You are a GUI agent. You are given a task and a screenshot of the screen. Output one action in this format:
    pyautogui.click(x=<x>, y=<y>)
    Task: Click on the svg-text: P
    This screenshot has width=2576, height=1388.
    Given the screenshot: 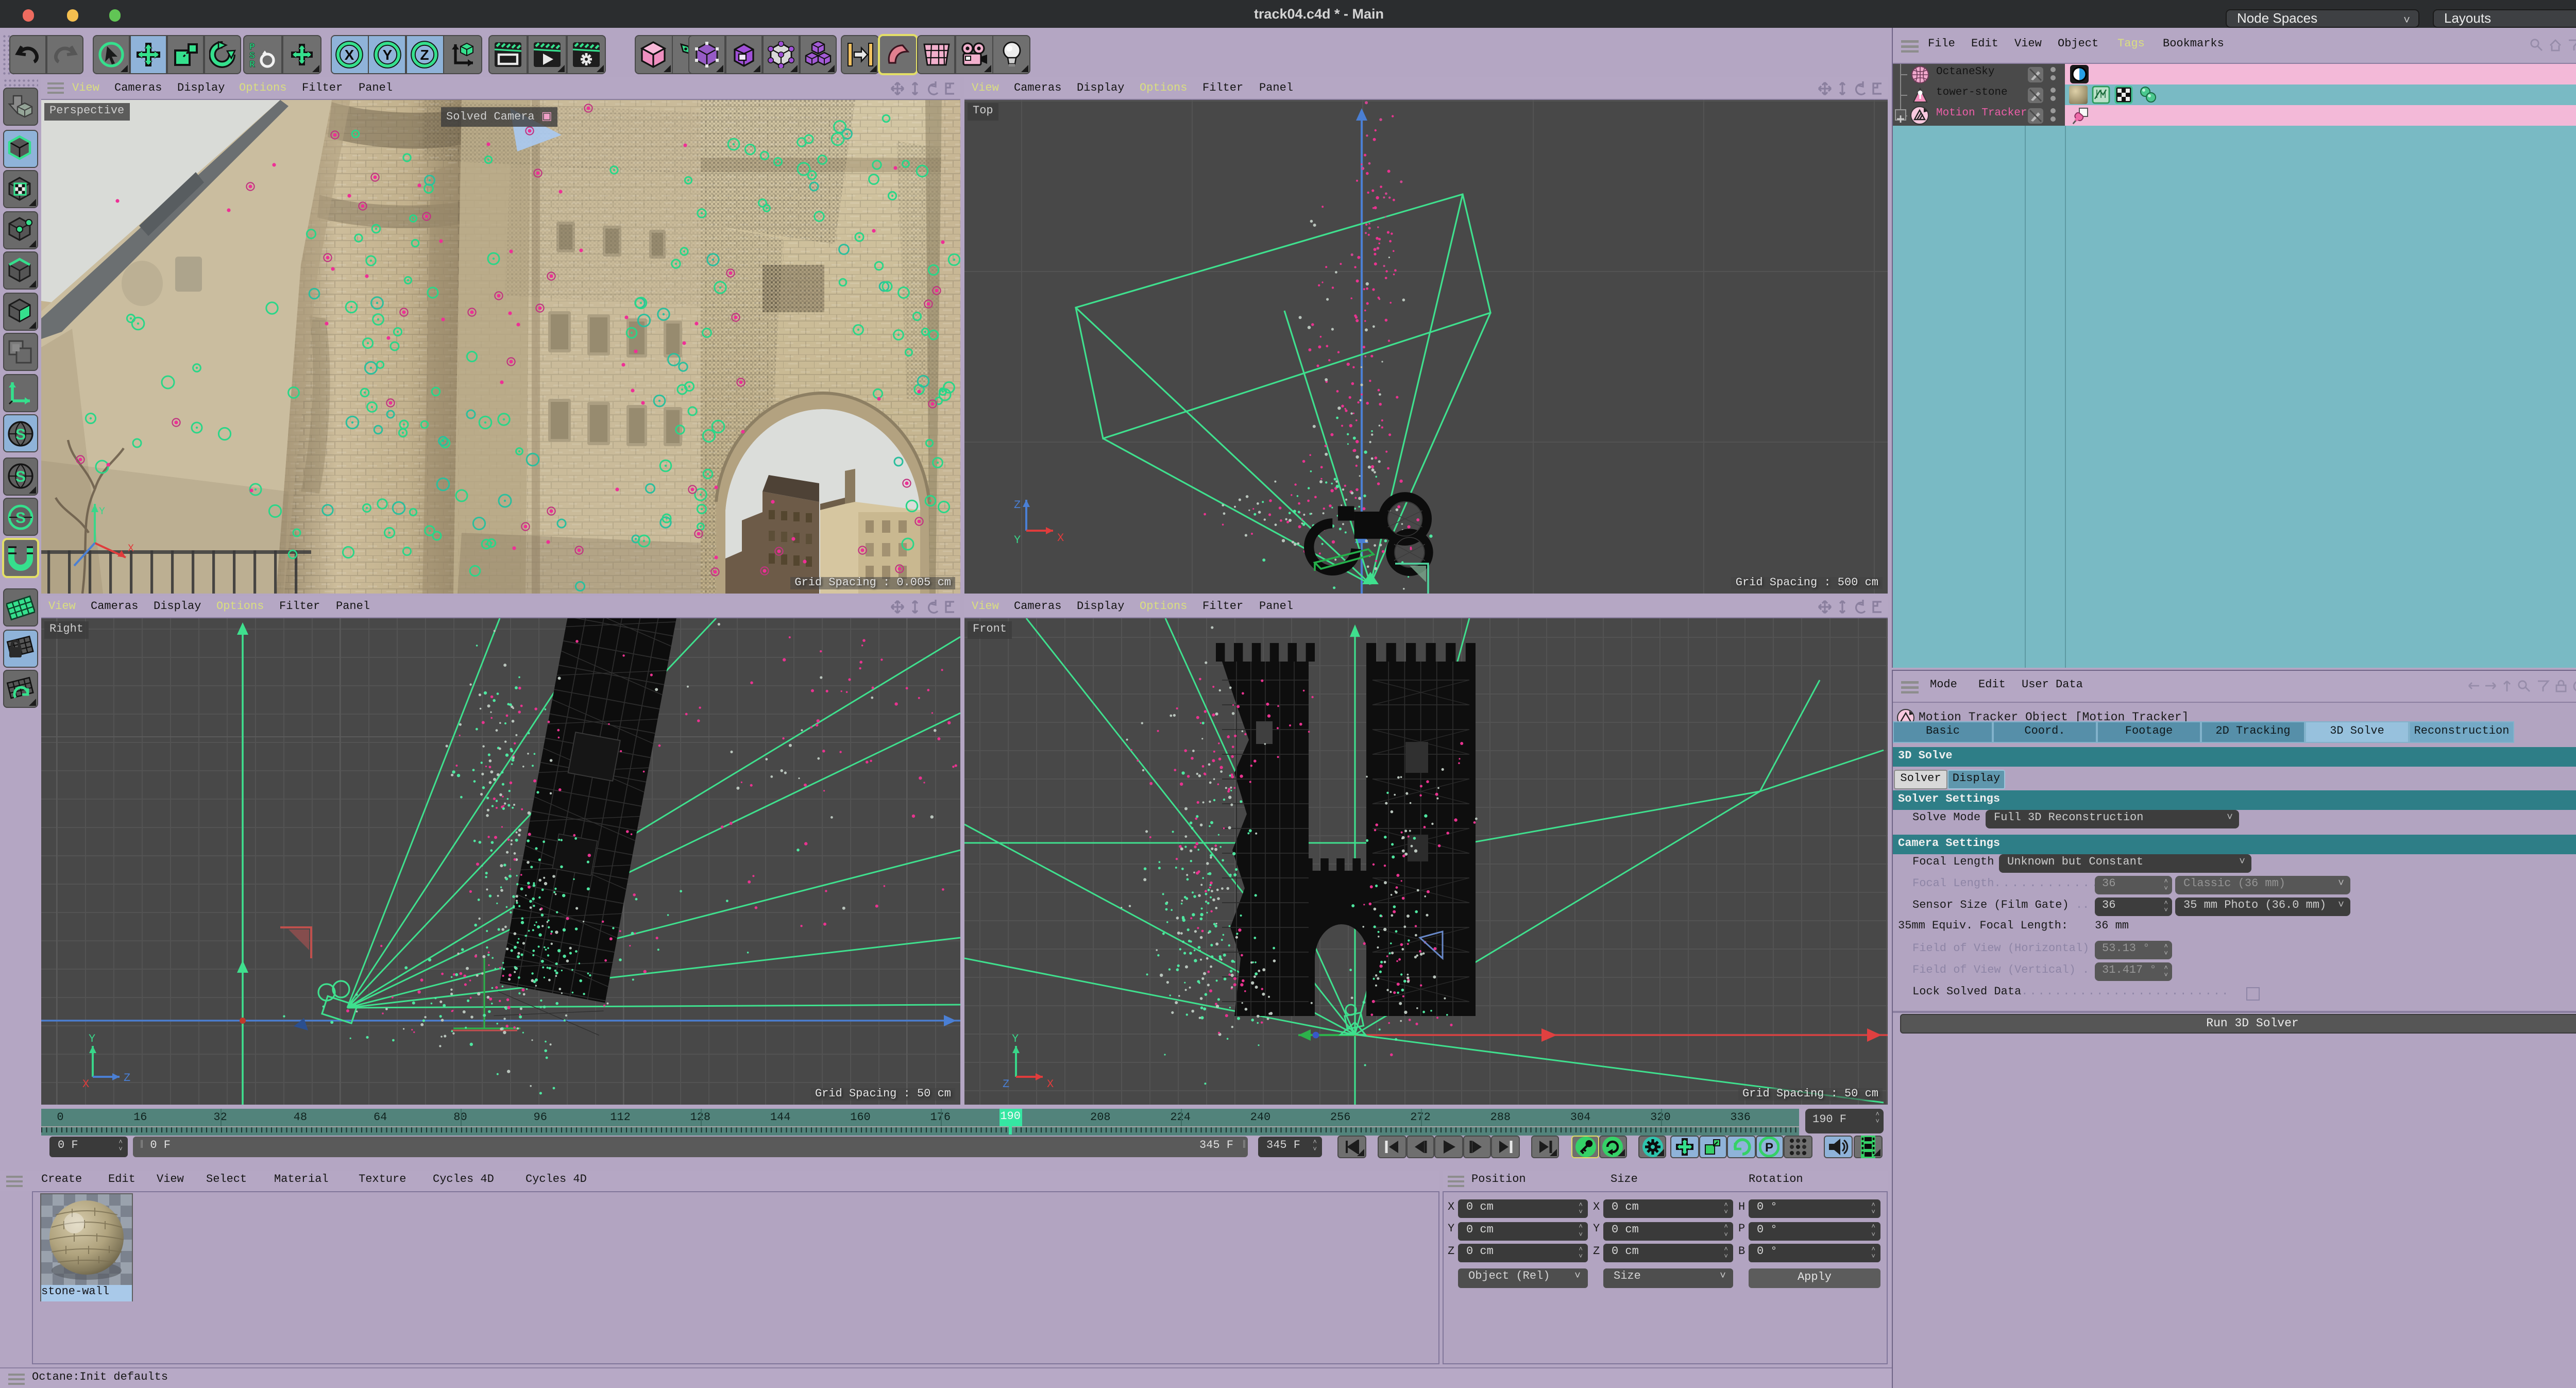 What is the action you would take?
    pyautogui.click(x=1769, y=1148)
    